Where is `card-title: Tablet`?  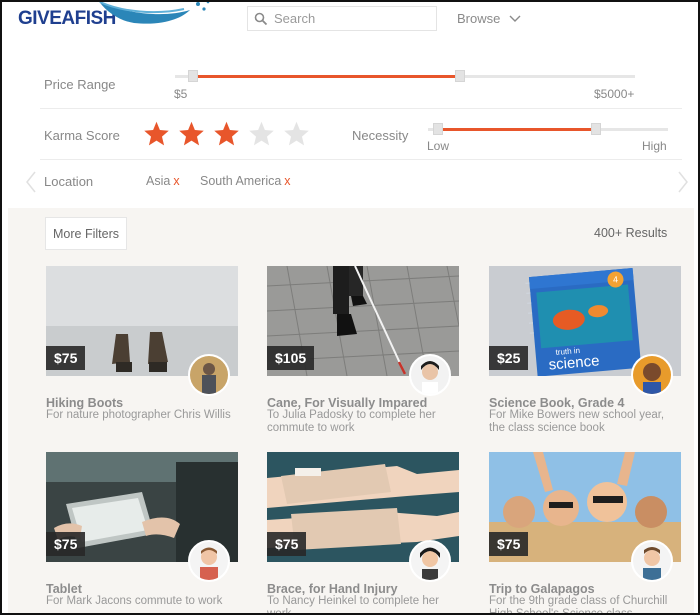 card-title: Tablet is located at coordinates (64, 589).